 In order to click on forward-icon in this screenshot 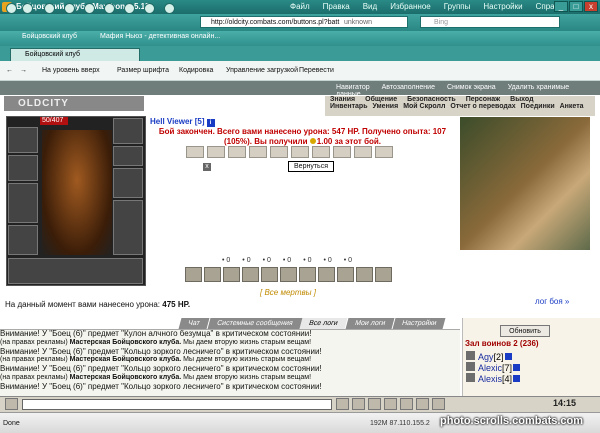, I will do `click(27, 8)`.